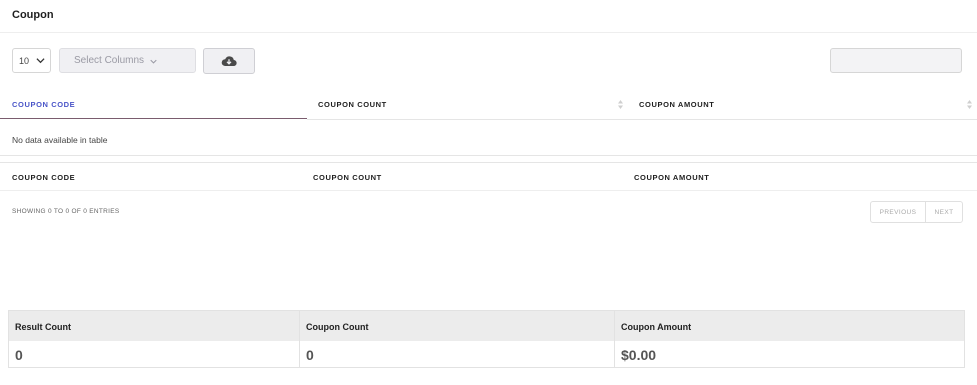 This screenshot has height=385, width=977. Describe the element at coordinates (109, 60) in the screenshot. I see `select-columns-label: Select Columns` at that location.